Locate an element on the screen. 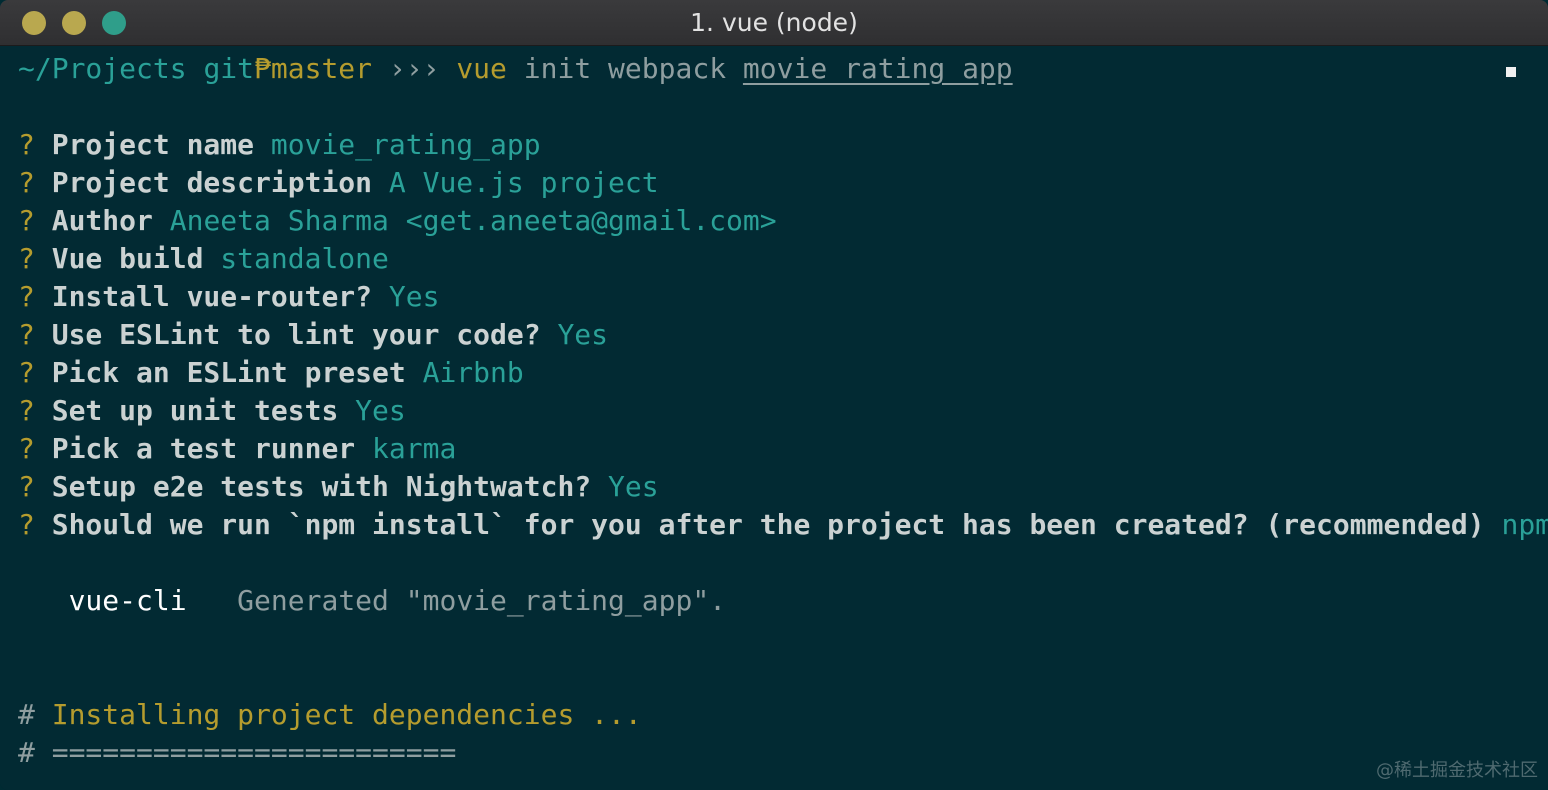  question-line: ? Set up unit tests Yes is located at coordinates (212, 411).